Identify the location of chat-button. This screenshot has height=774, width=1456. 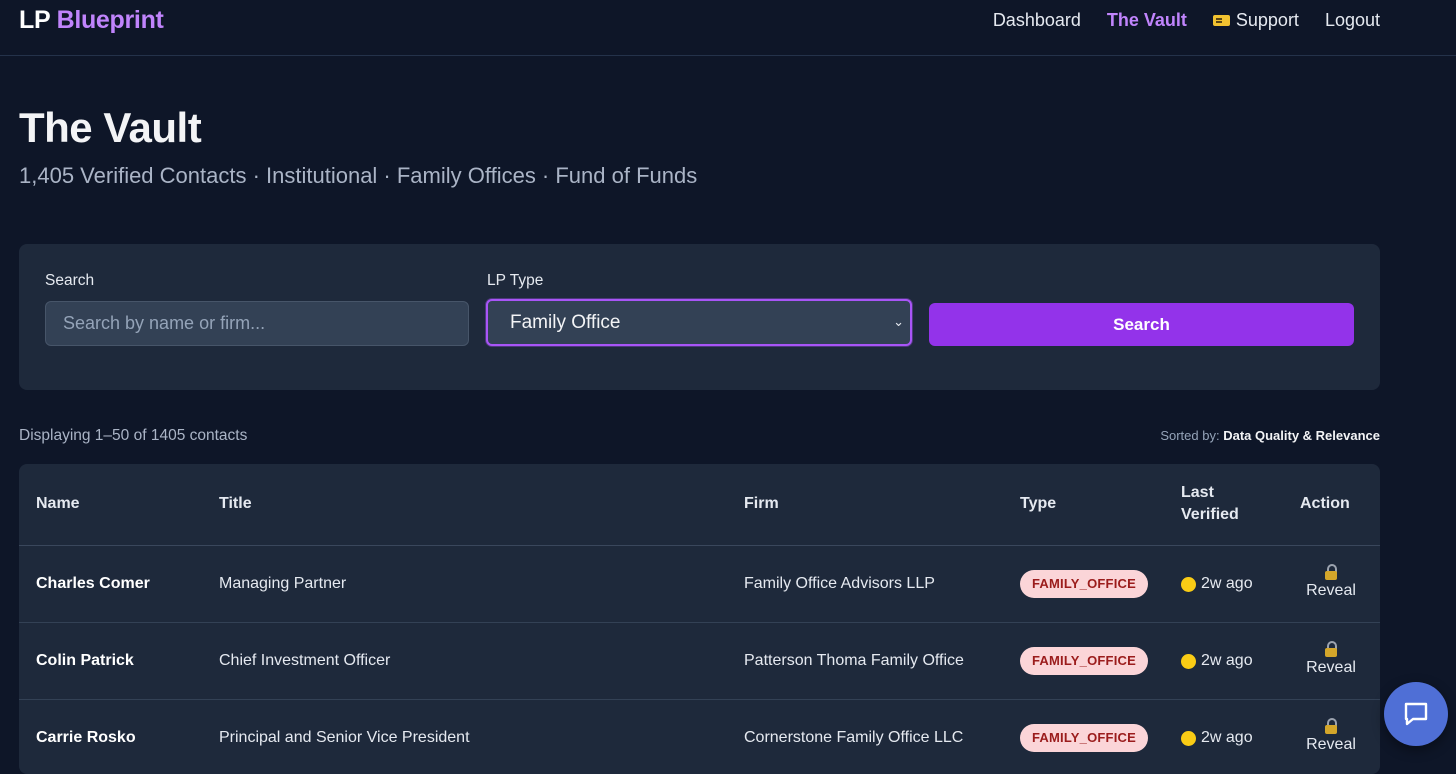
(1416, 714).